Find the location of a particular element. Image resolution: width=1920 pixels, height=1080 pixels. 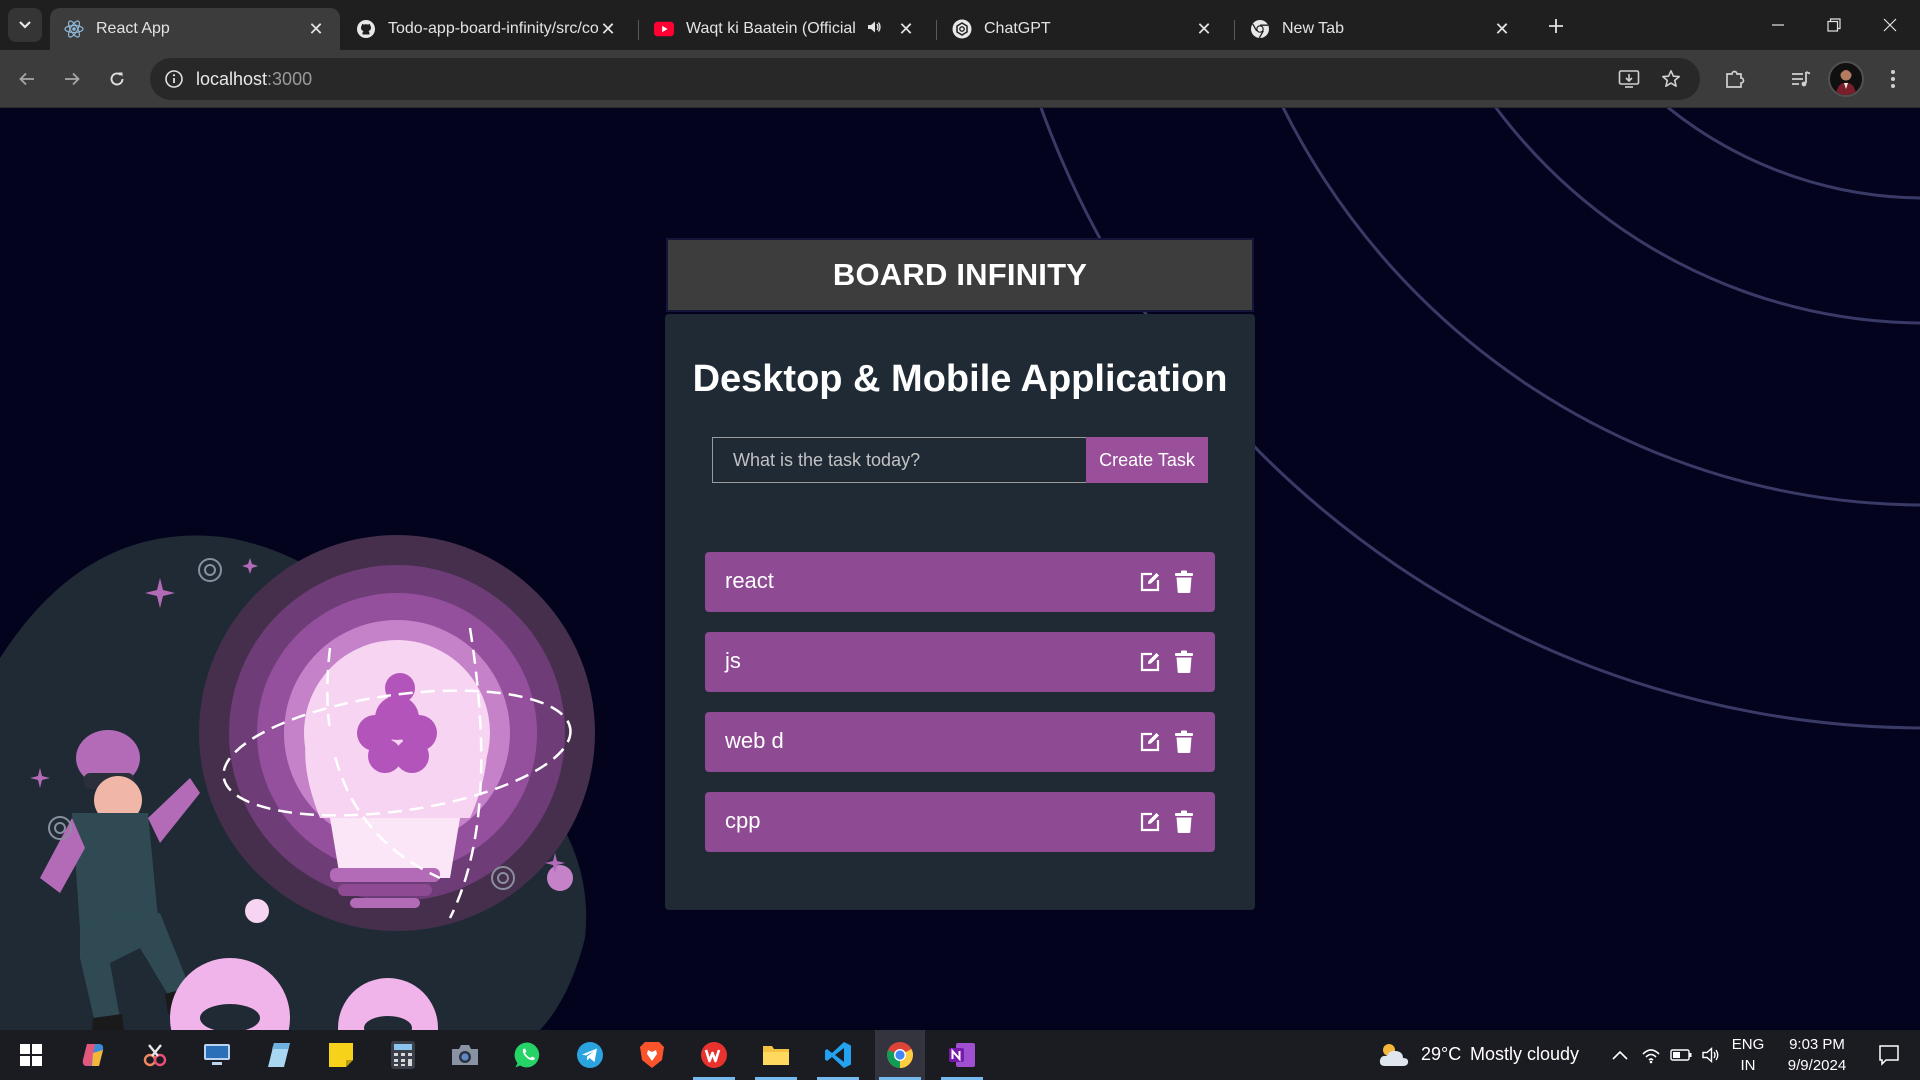

weather-temp: 29°C is located at coordinates (1441, 1054).